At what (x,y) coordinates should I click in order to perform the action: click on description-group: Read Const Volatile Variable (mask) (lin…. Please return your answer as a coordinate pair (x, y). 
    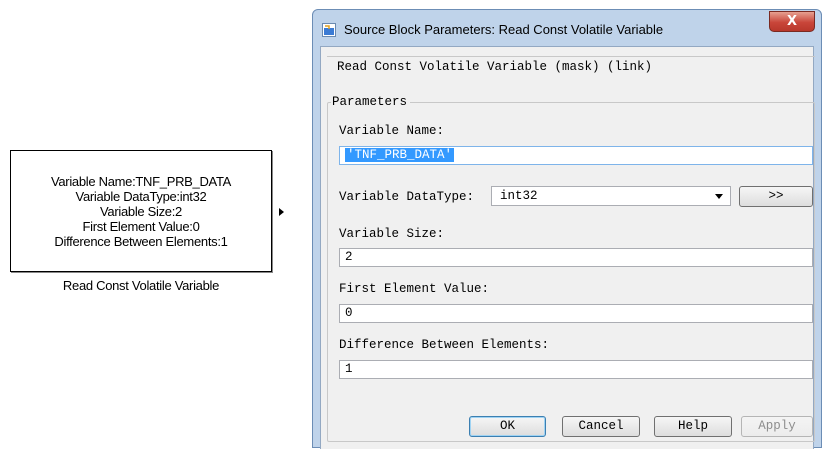
    Looking at the image, I should click on (571, 65).